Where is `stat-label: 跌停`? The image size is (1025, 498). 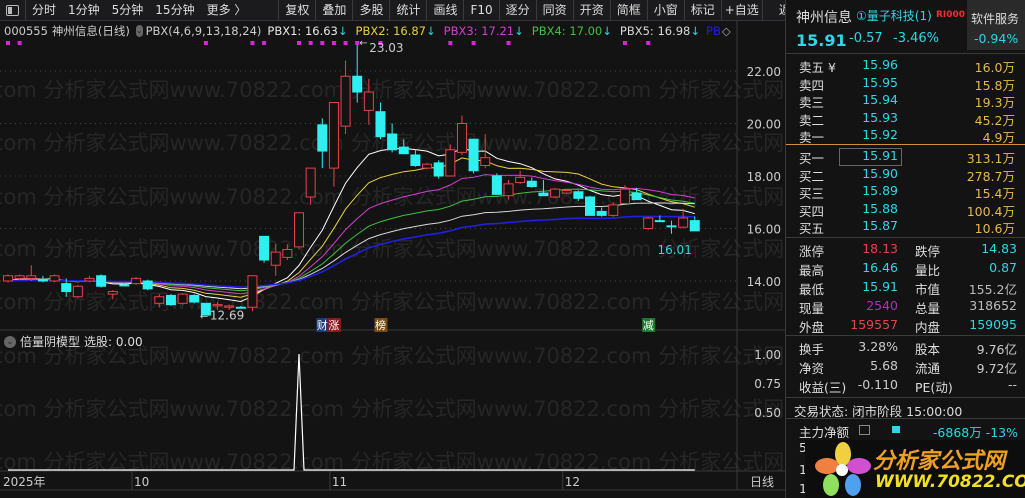 stat-label: 跌停 is located at coordinates (928, 251).